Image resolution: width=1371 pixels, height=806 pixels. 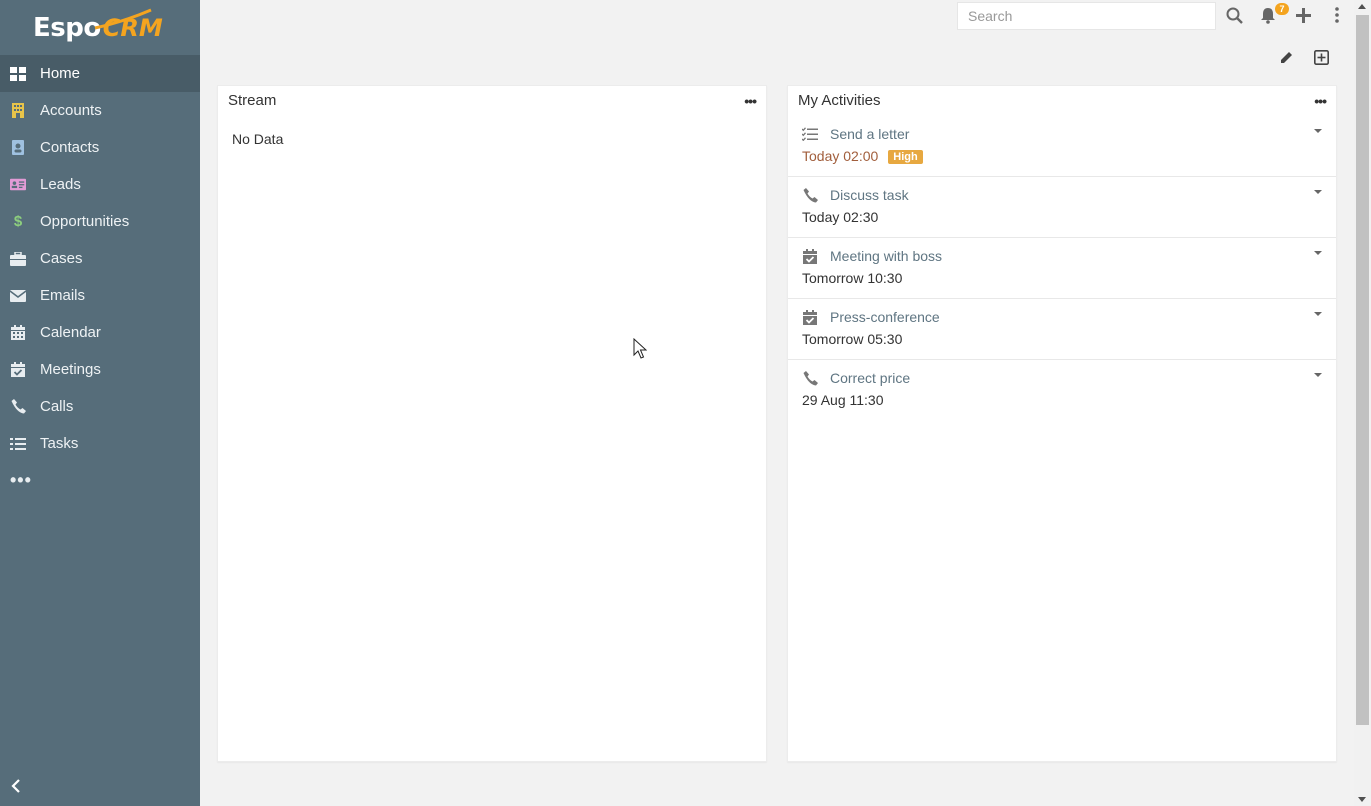 What do you see at coordinates (18, 111) in the screenshot?
I see `building-icon` at bounding box center [18, 111].